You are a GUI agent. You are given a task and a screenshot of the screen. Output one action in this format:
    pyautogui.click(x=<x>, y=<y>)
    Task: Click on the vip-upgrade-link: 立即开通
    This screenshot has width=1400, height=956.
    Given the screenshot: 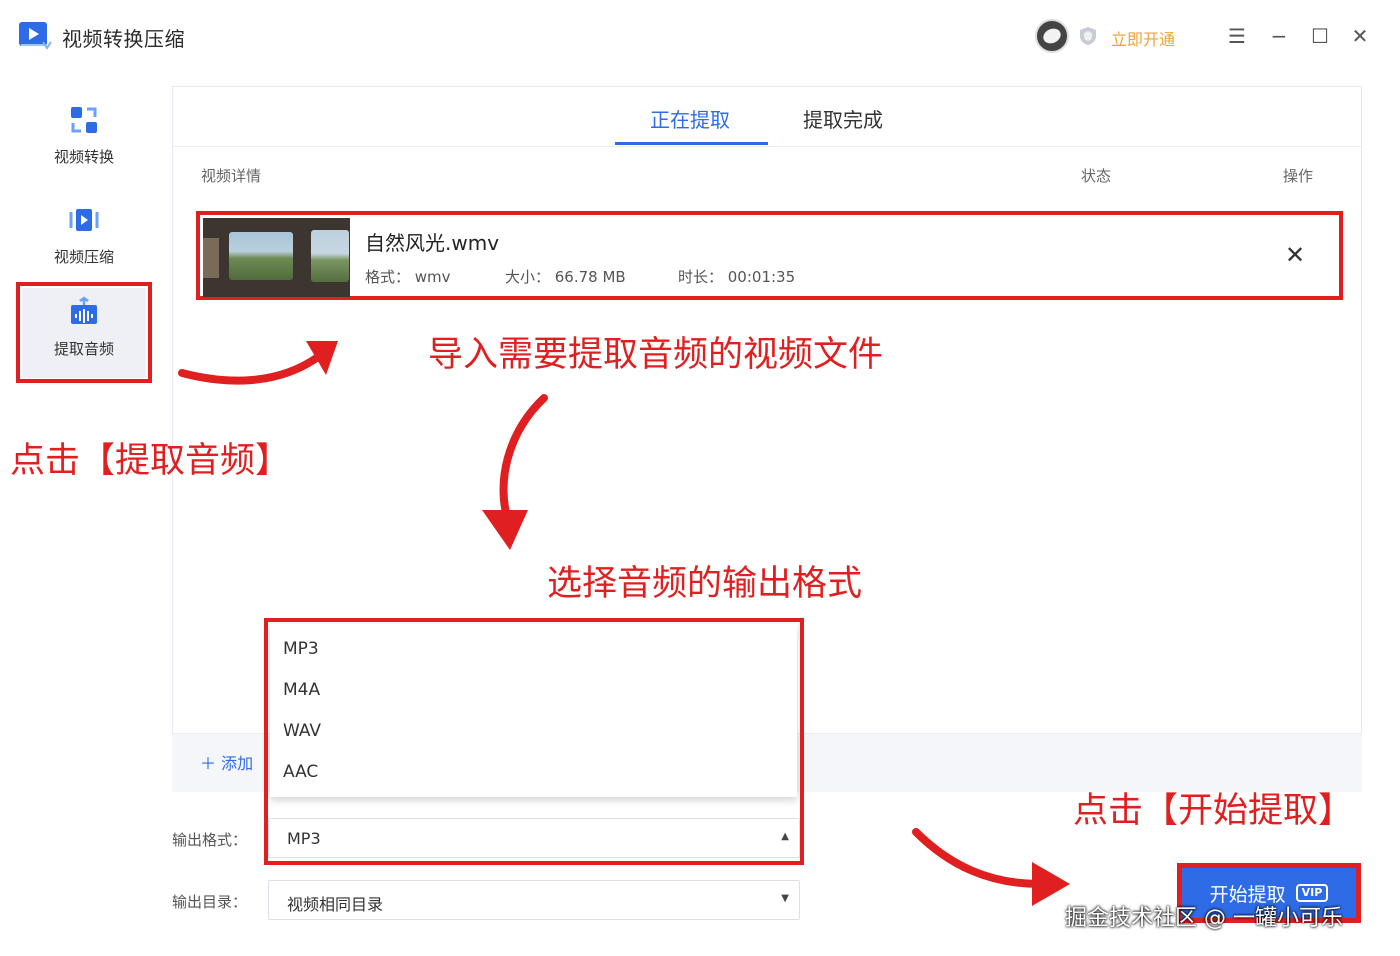 What is the action you would take?
    pyautogui.click(x=1143, y=38)
    